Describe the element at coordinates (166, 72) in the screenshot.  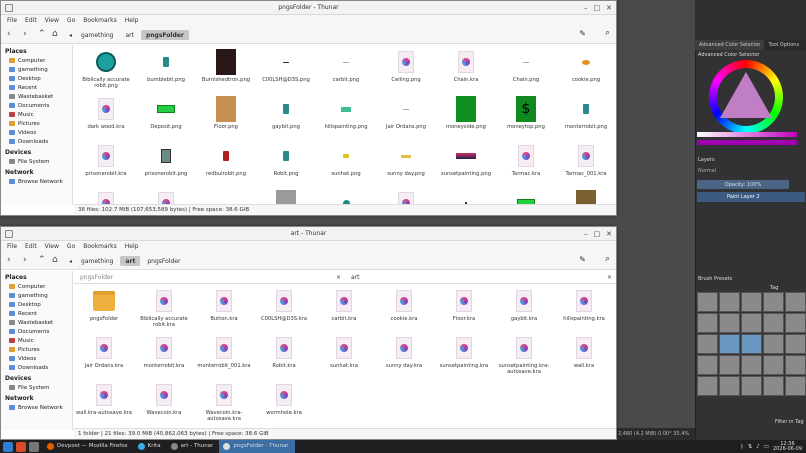
I see `file-item: bumblebit.png` at that location.